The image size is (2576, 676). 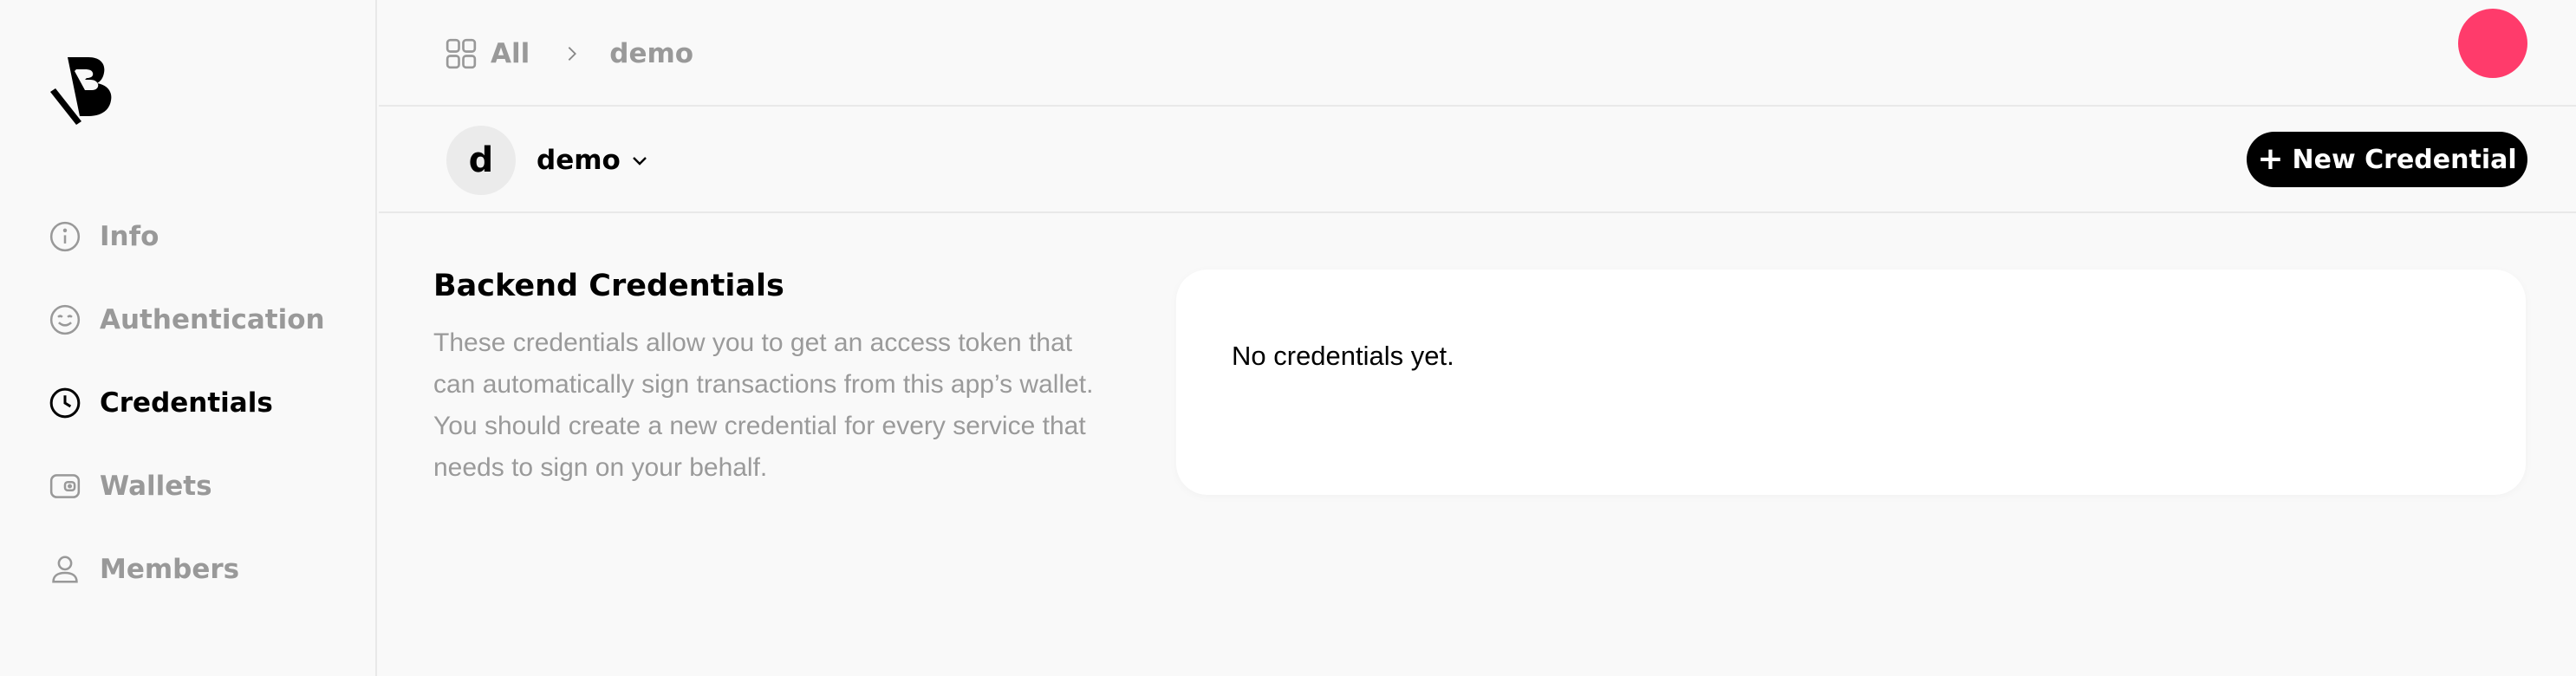 What do you see at coordinates (186, 403) in the screenshot?
I see `sidebar-item-label: Credentials` at bounding box center [186, 403].